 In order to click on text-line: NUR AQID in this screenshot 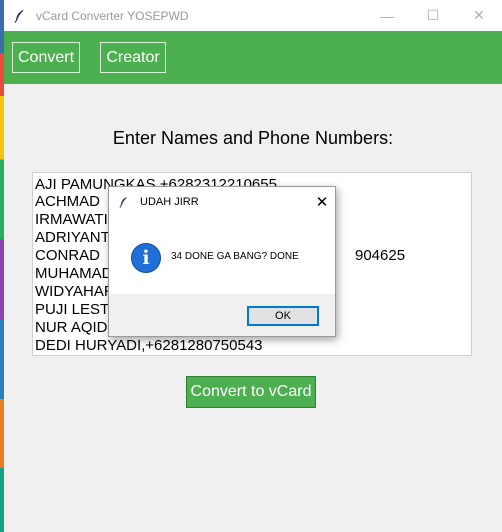, I will do `click(71, 327)`.